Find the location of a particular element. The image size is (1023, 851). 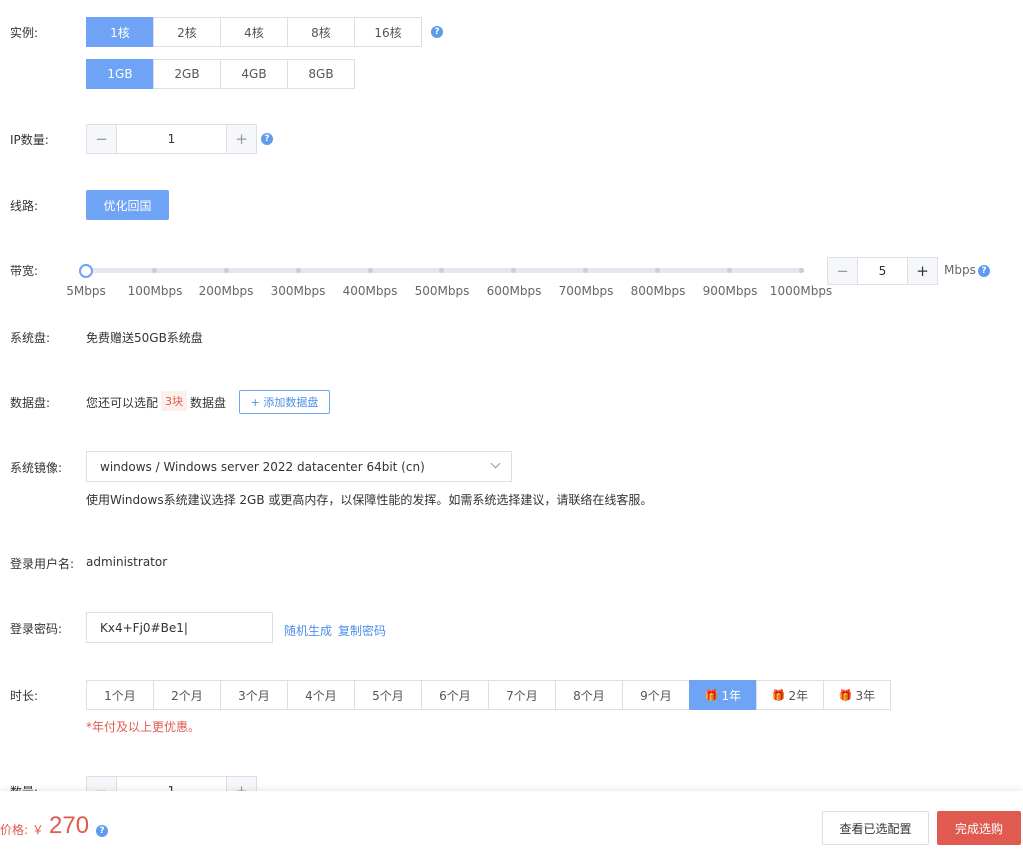

password-input: Kx4+Fj0#Be1| is located at coordinates (179, 627).